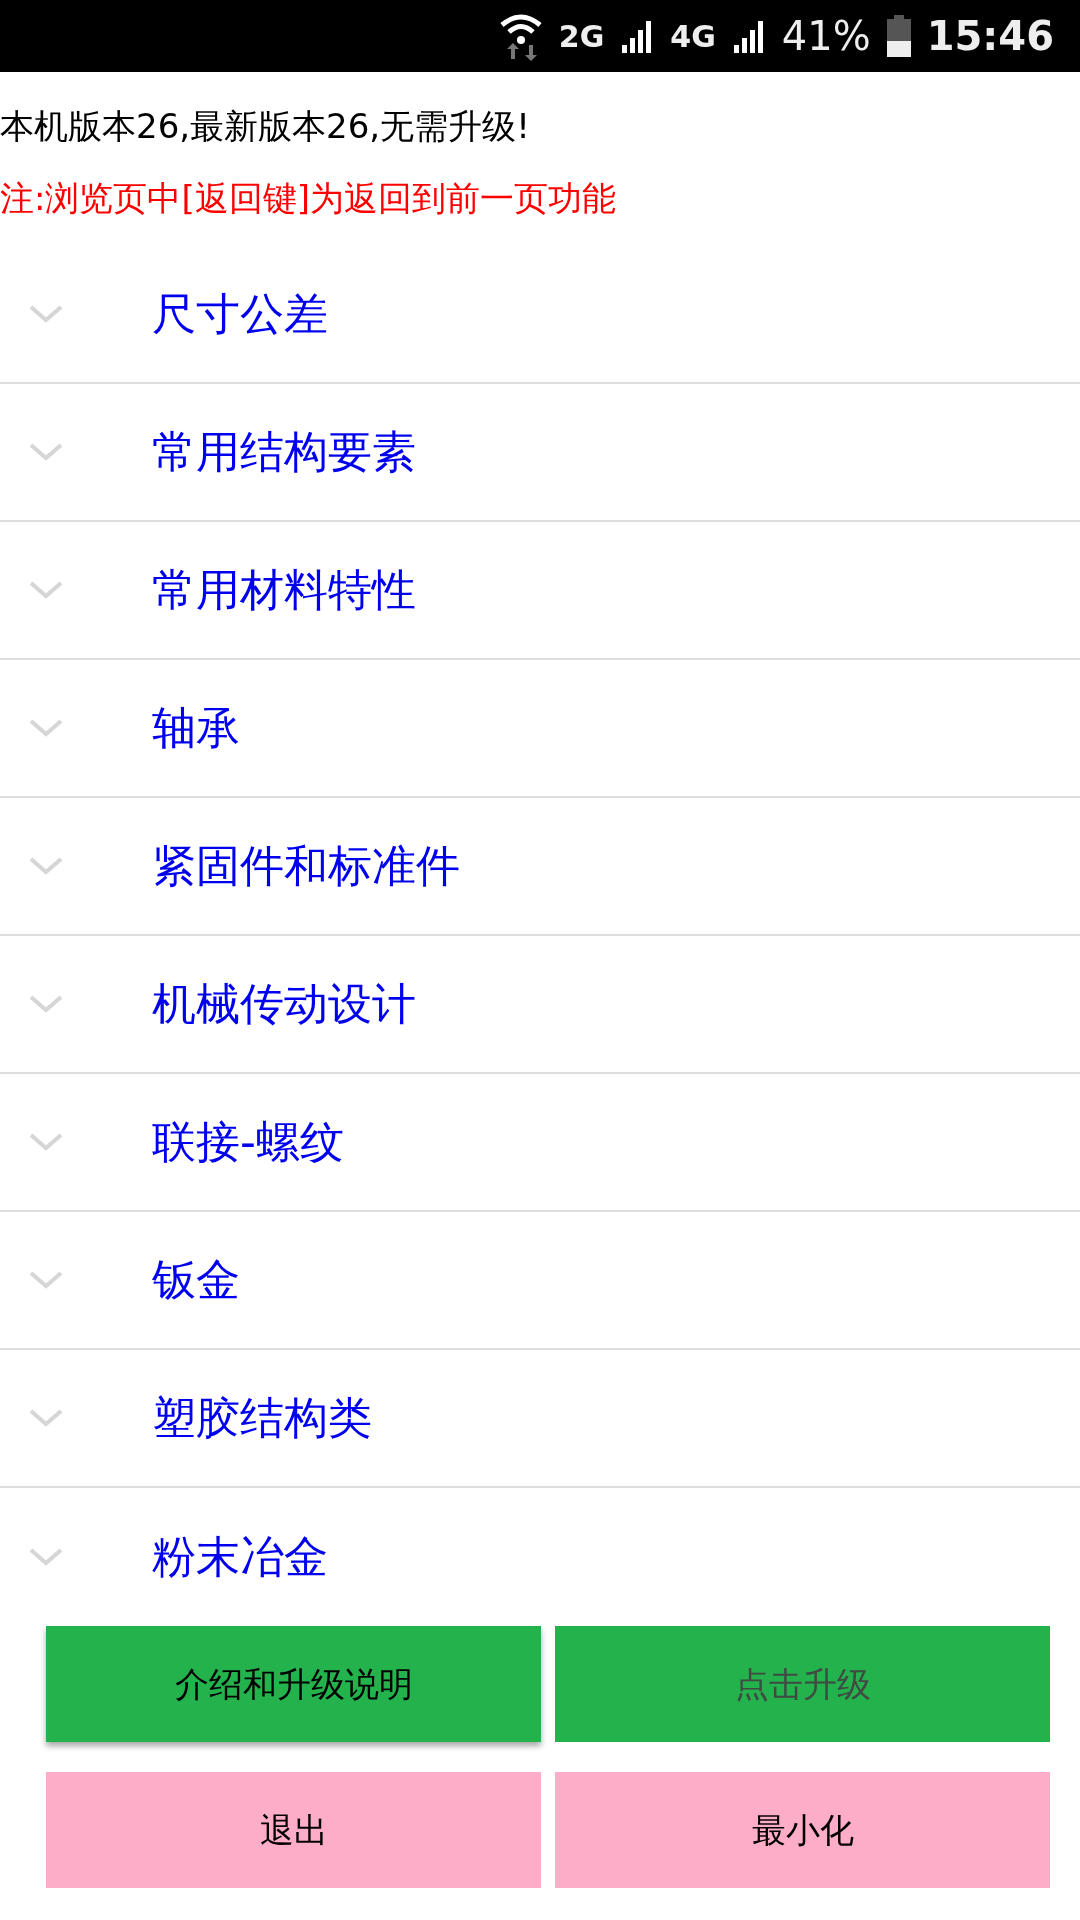 Image resolution: width=1080 pixels, height=1920 pixels. Describe the element at coordinates (240, 1557) in the screenshot. I see `category-item: 粉末冶金` at that location.